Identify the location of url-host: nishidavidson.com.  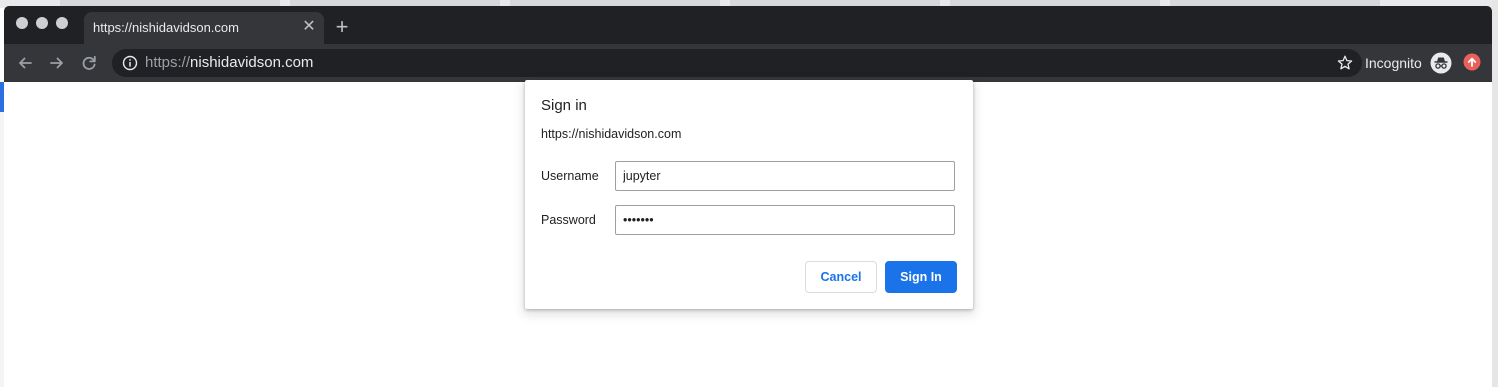
(252, 62).